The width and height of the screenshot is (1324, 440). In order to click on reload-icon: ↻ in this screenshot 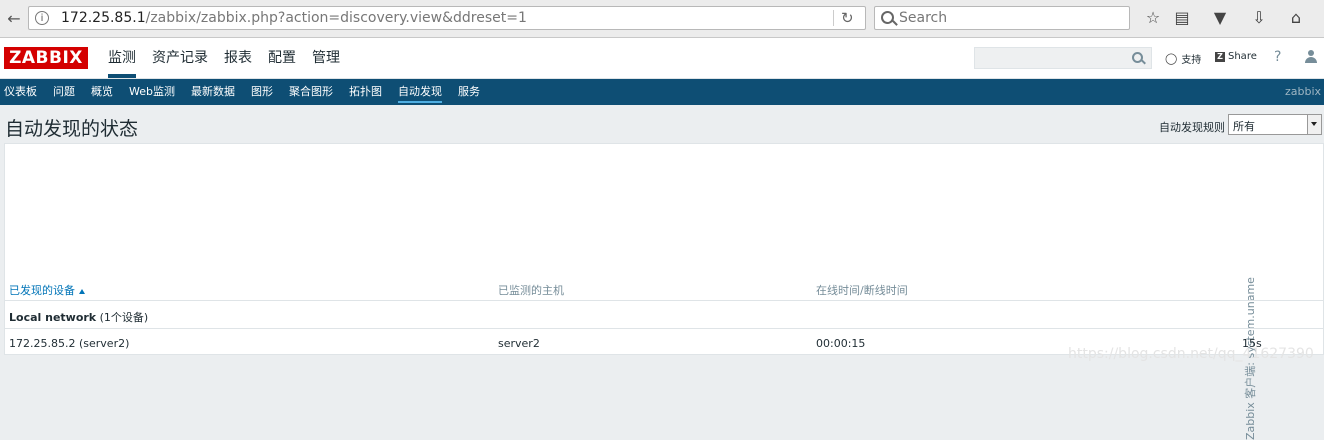, I will do `click(847, 18)`.